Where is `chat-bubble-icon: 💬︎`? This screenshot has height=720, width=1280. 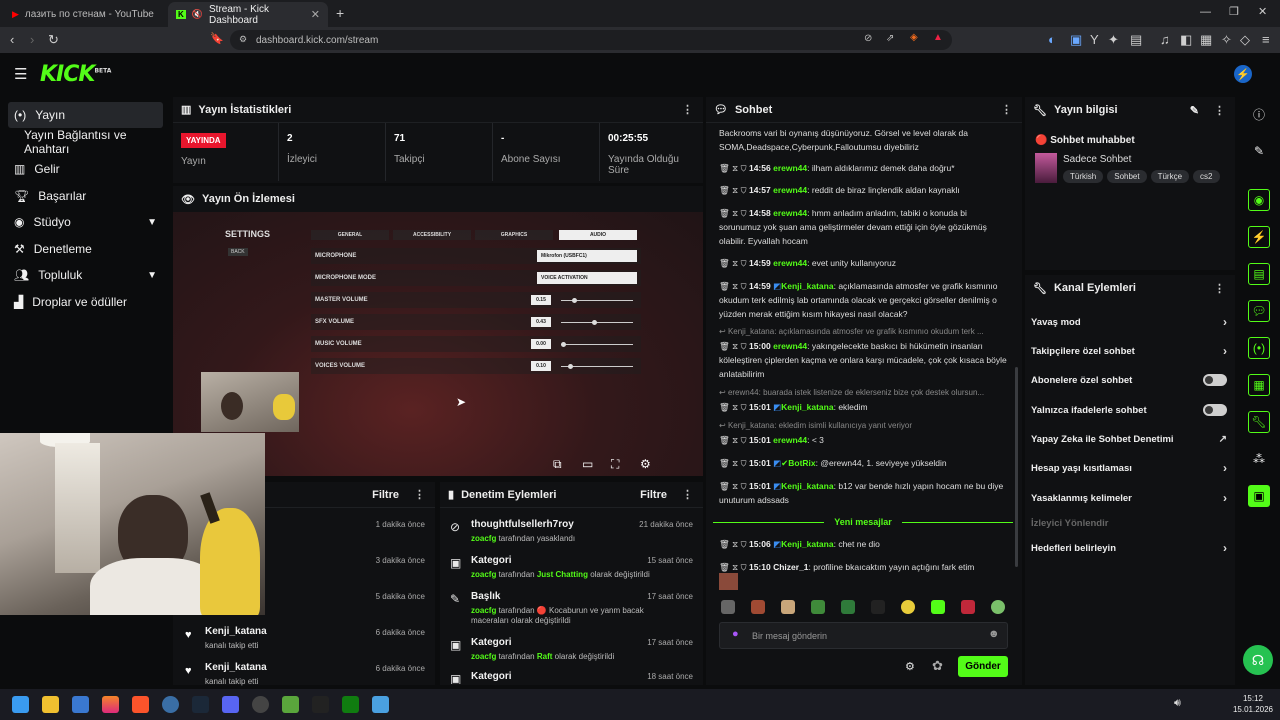 chat-bubble-icon: 💬︎ is located at coordinates (1259, 311).